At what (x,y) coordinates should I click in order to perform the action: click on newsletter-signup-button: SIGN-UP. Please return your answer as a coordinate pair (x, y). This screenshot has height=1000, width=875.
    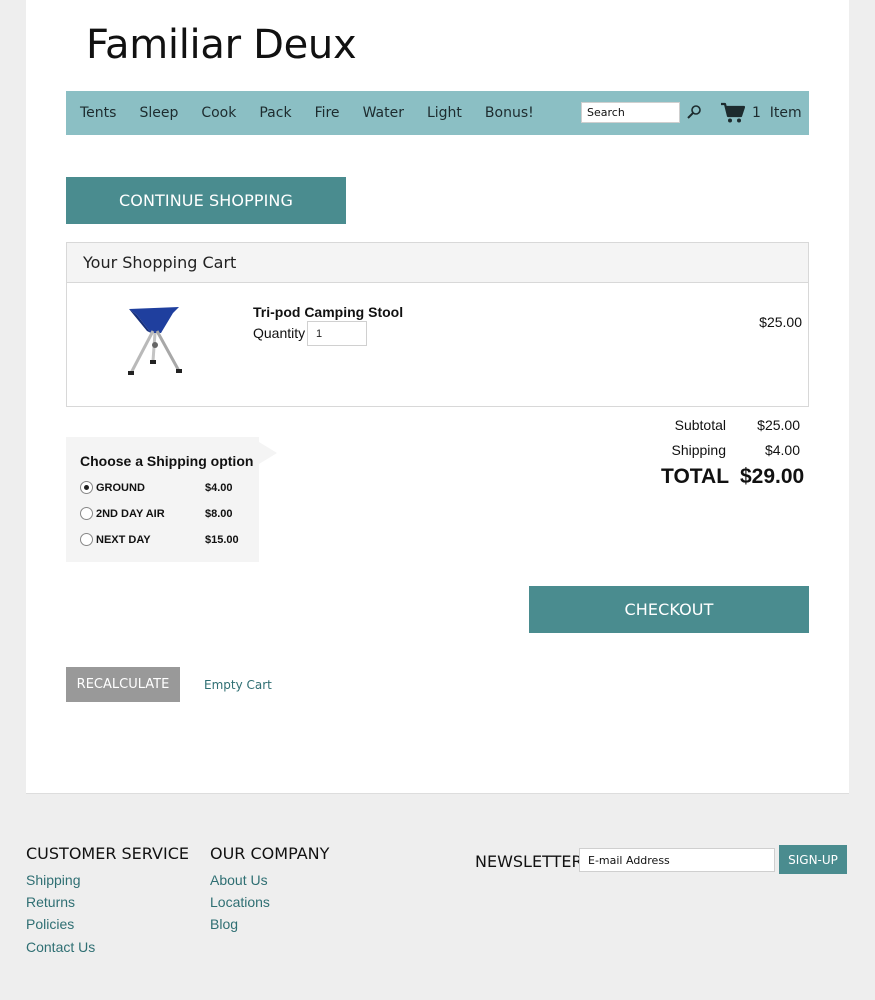
    Looking at the image, I should click on (813, 859).